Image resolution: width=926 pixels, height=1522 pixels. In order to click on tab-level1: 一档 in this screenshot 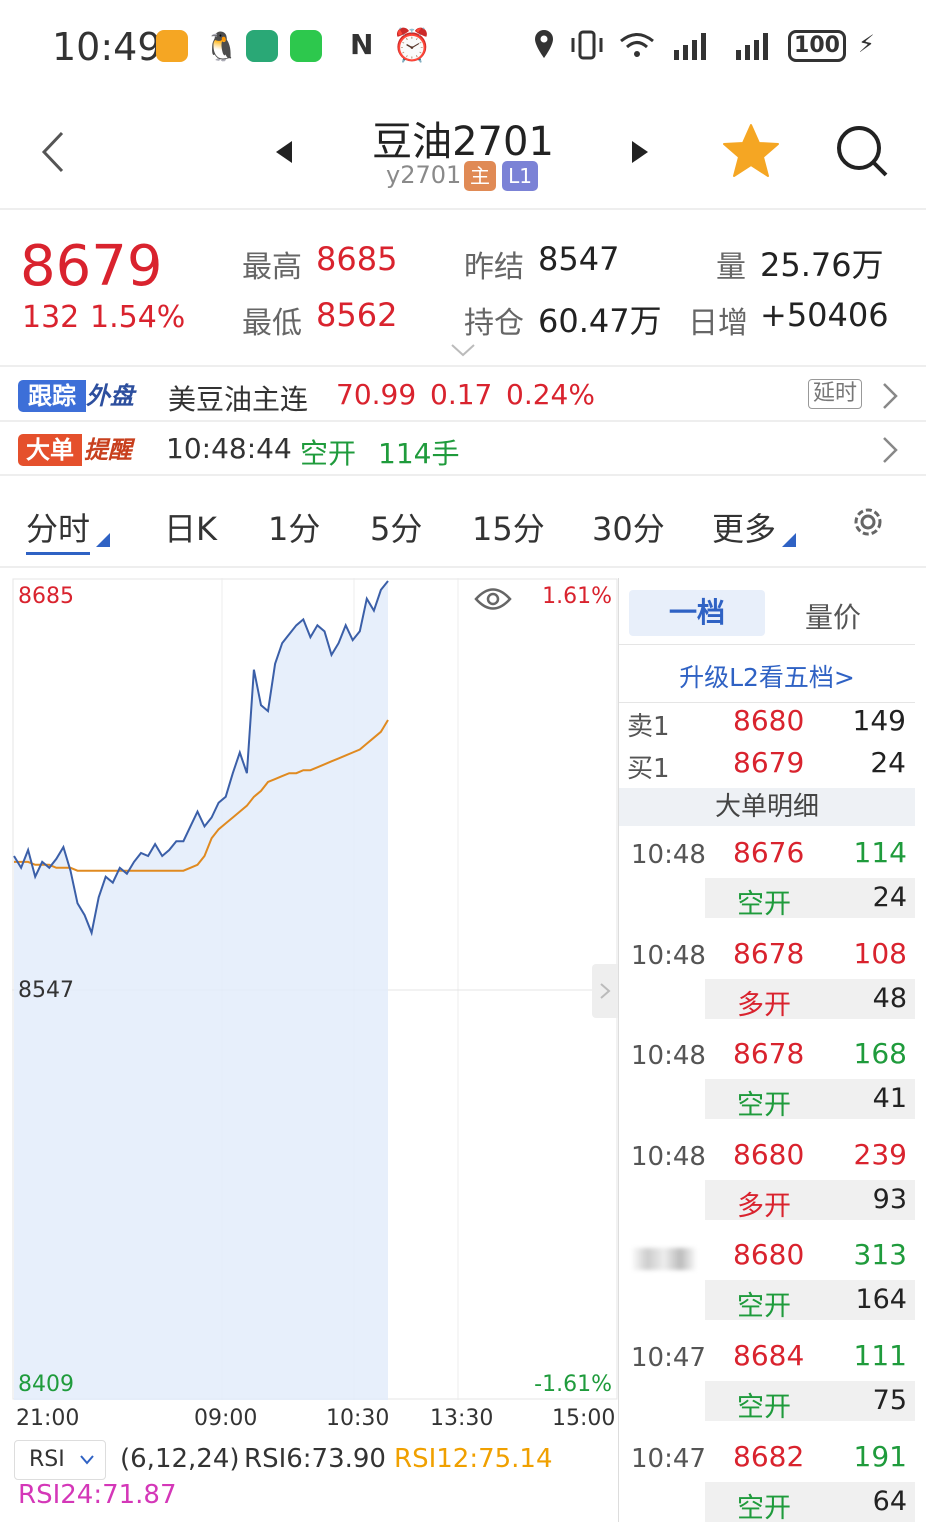, I will do `click(697, 613)`.